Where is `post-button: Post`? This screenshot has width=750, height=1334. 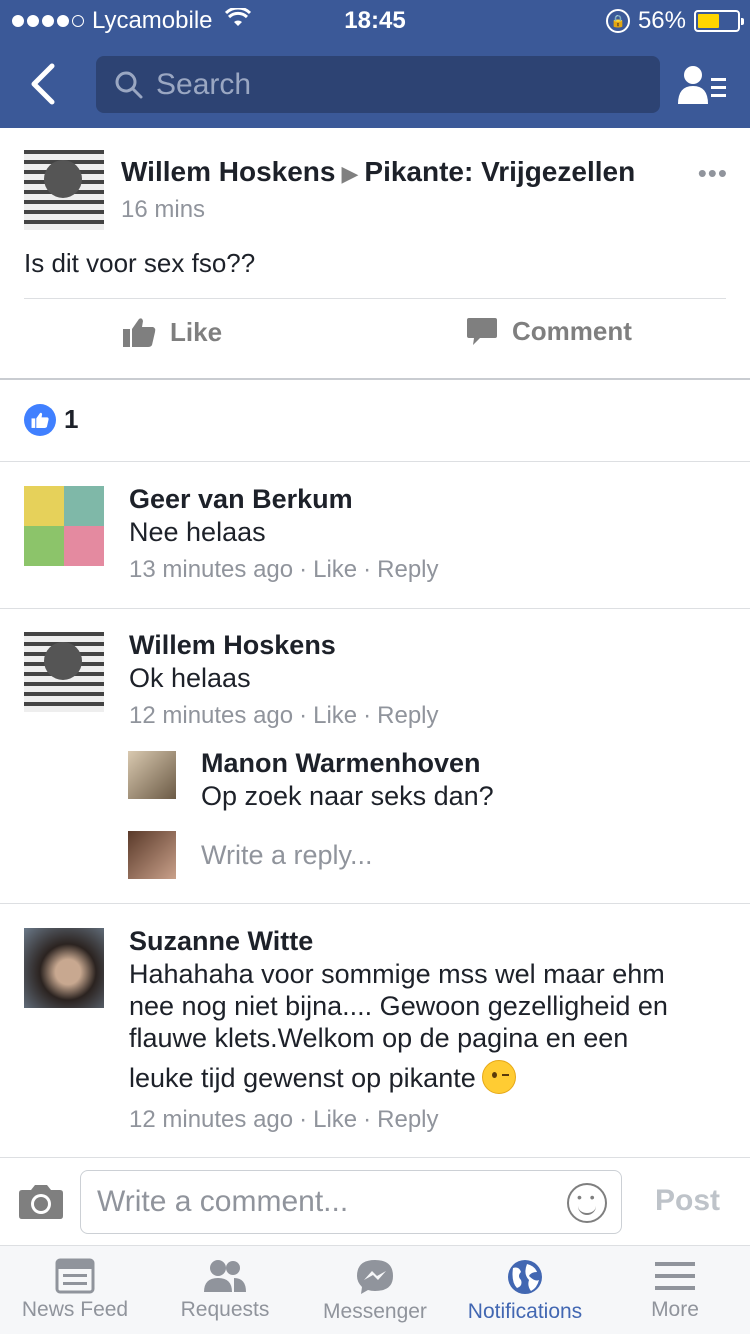
post-button: Post is located at coordinates (687, 1201).